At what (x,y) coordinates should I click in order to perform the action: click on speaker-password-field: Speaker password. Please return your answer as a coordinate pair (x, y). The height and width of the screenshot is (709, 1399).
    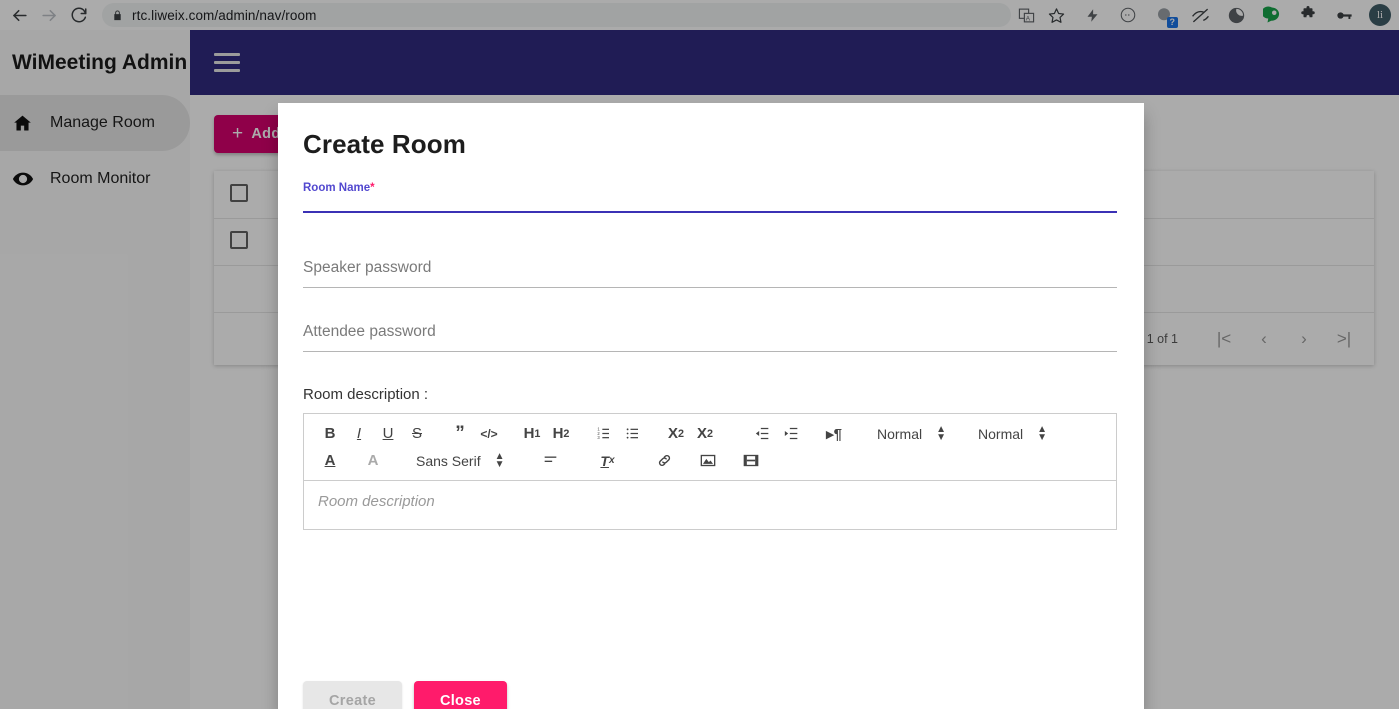
    Looking at the image, I should click on (711, 273).